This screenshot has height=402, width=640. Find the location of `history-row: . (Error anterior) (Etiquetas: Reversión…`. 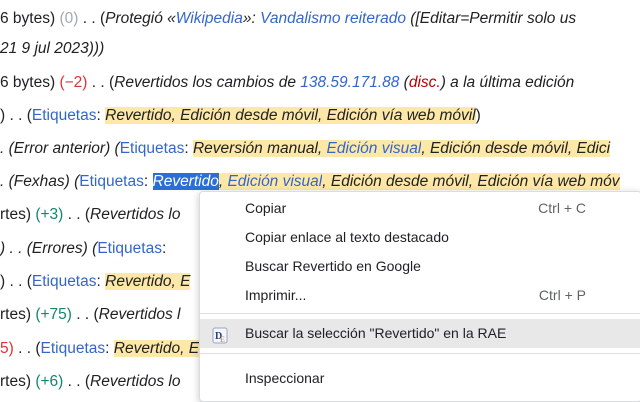

history-row: . (Error anterior) (Etiquetas: Reversión… is located at coordinates (305, 148).